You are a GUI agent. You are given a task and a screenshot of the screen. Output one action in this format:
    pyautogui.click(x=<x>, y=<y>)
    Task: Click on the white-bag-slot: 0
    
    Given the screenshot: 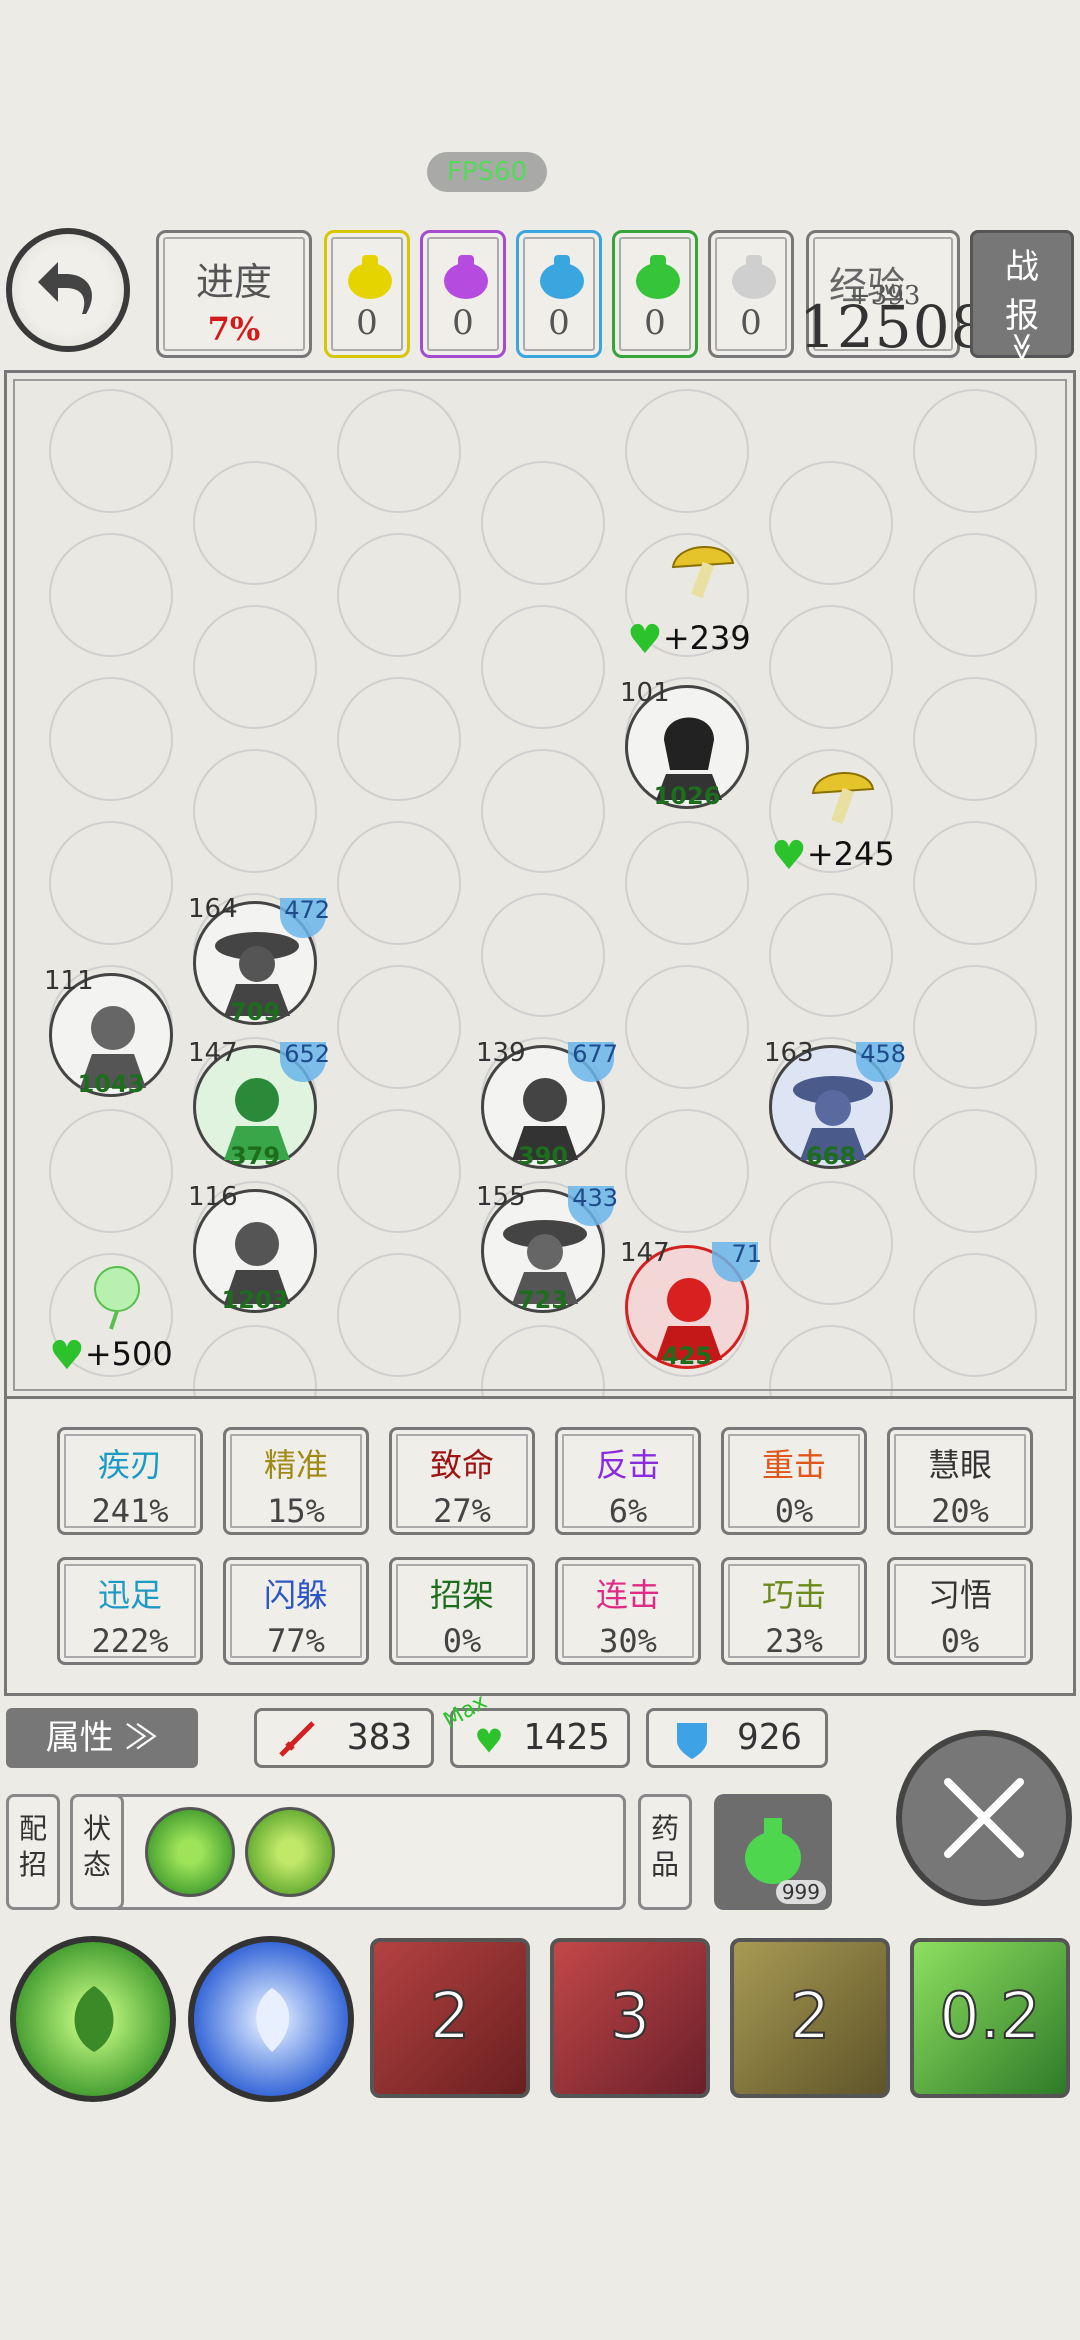 What is the action you would take?
    pyautogui.click(x=751, y=294)
    